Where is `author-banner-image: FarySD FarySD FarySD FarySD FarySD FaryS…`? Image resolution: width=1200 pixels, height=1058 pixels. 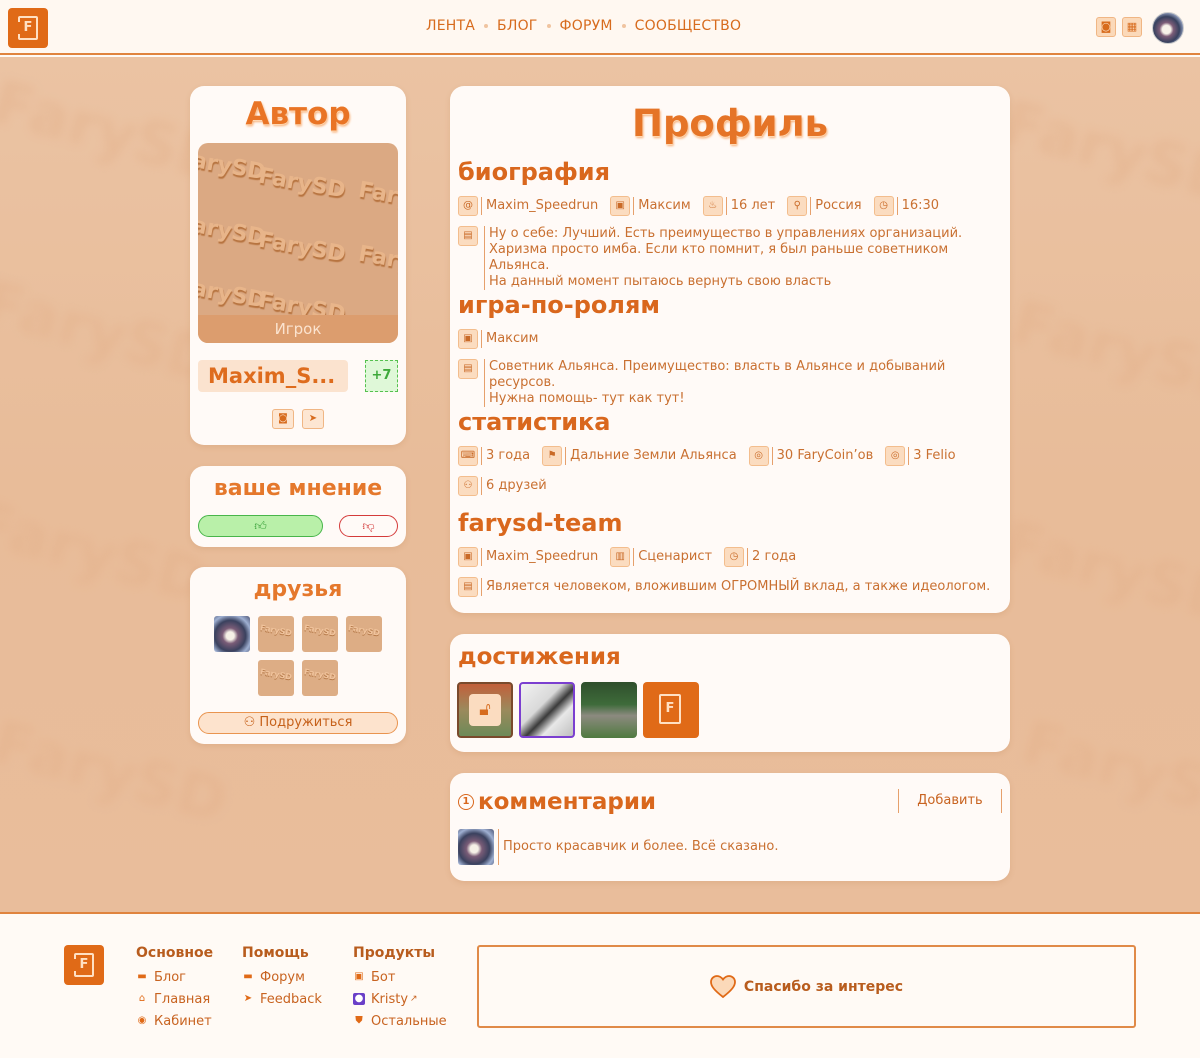
author-banner-image: FarySD FarySD FarySD FarySD FarySD FaryS… is located at coordinates (298, 243).